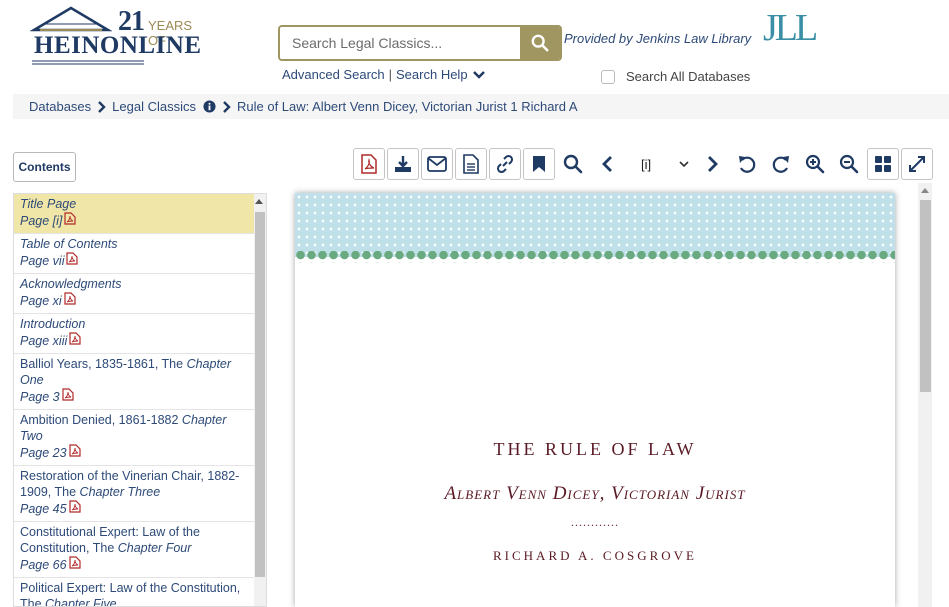  I want to click on toc-item-title: Ambition Denied, 1861-1882 Chapter Two, so click(134, 428).